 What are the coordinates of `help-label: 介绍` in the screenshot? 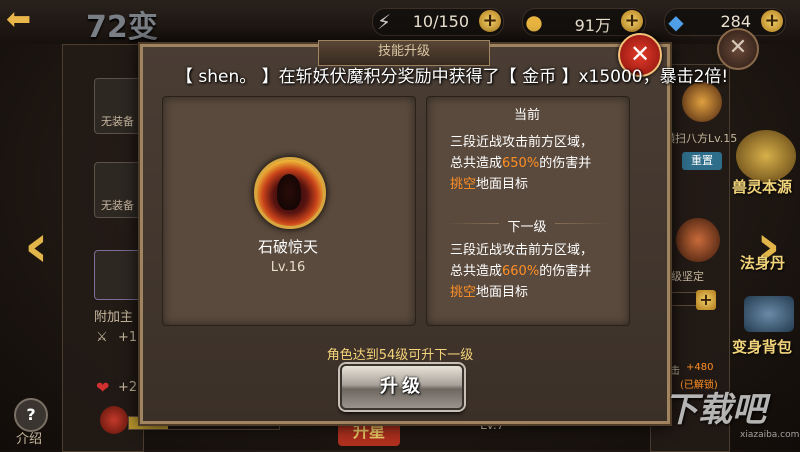 It's located at (29, 439).